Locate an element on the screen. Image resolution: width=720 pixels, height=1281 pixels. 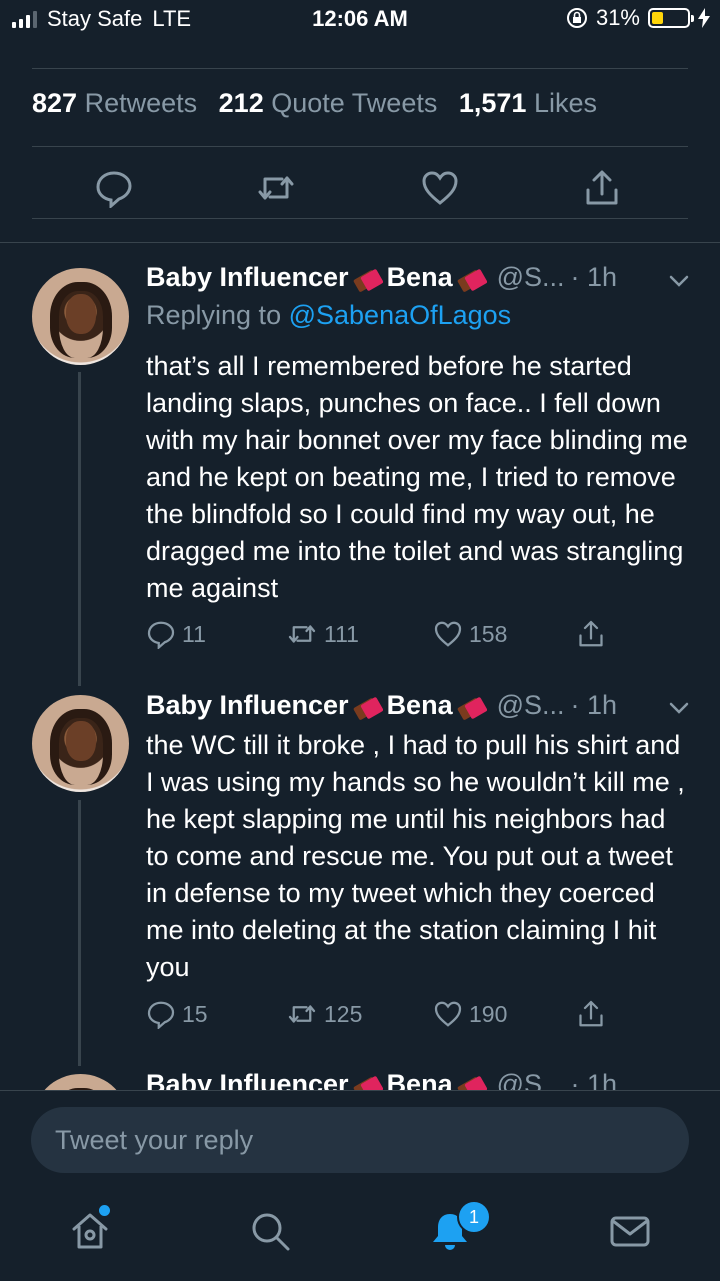
reply-count: 15 is located at coordinates (195, 1013).